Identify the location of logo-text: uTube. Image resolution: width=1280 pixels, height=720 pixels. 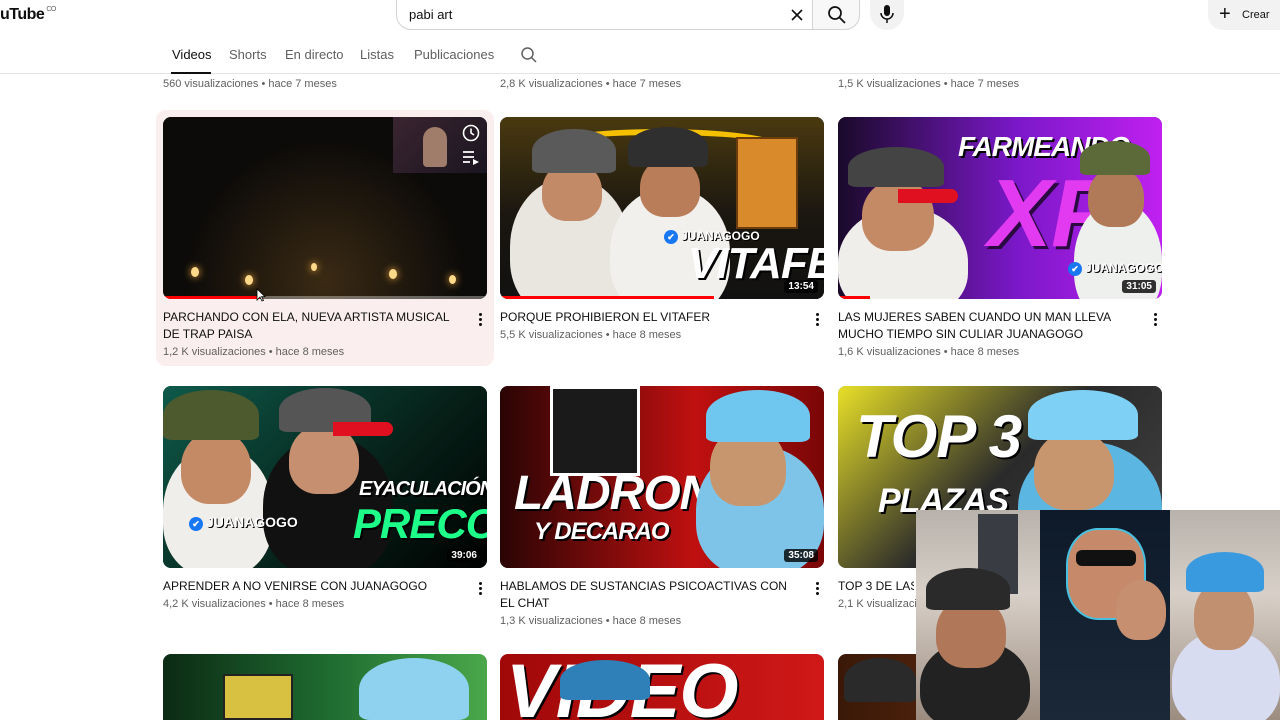
(22, 14).